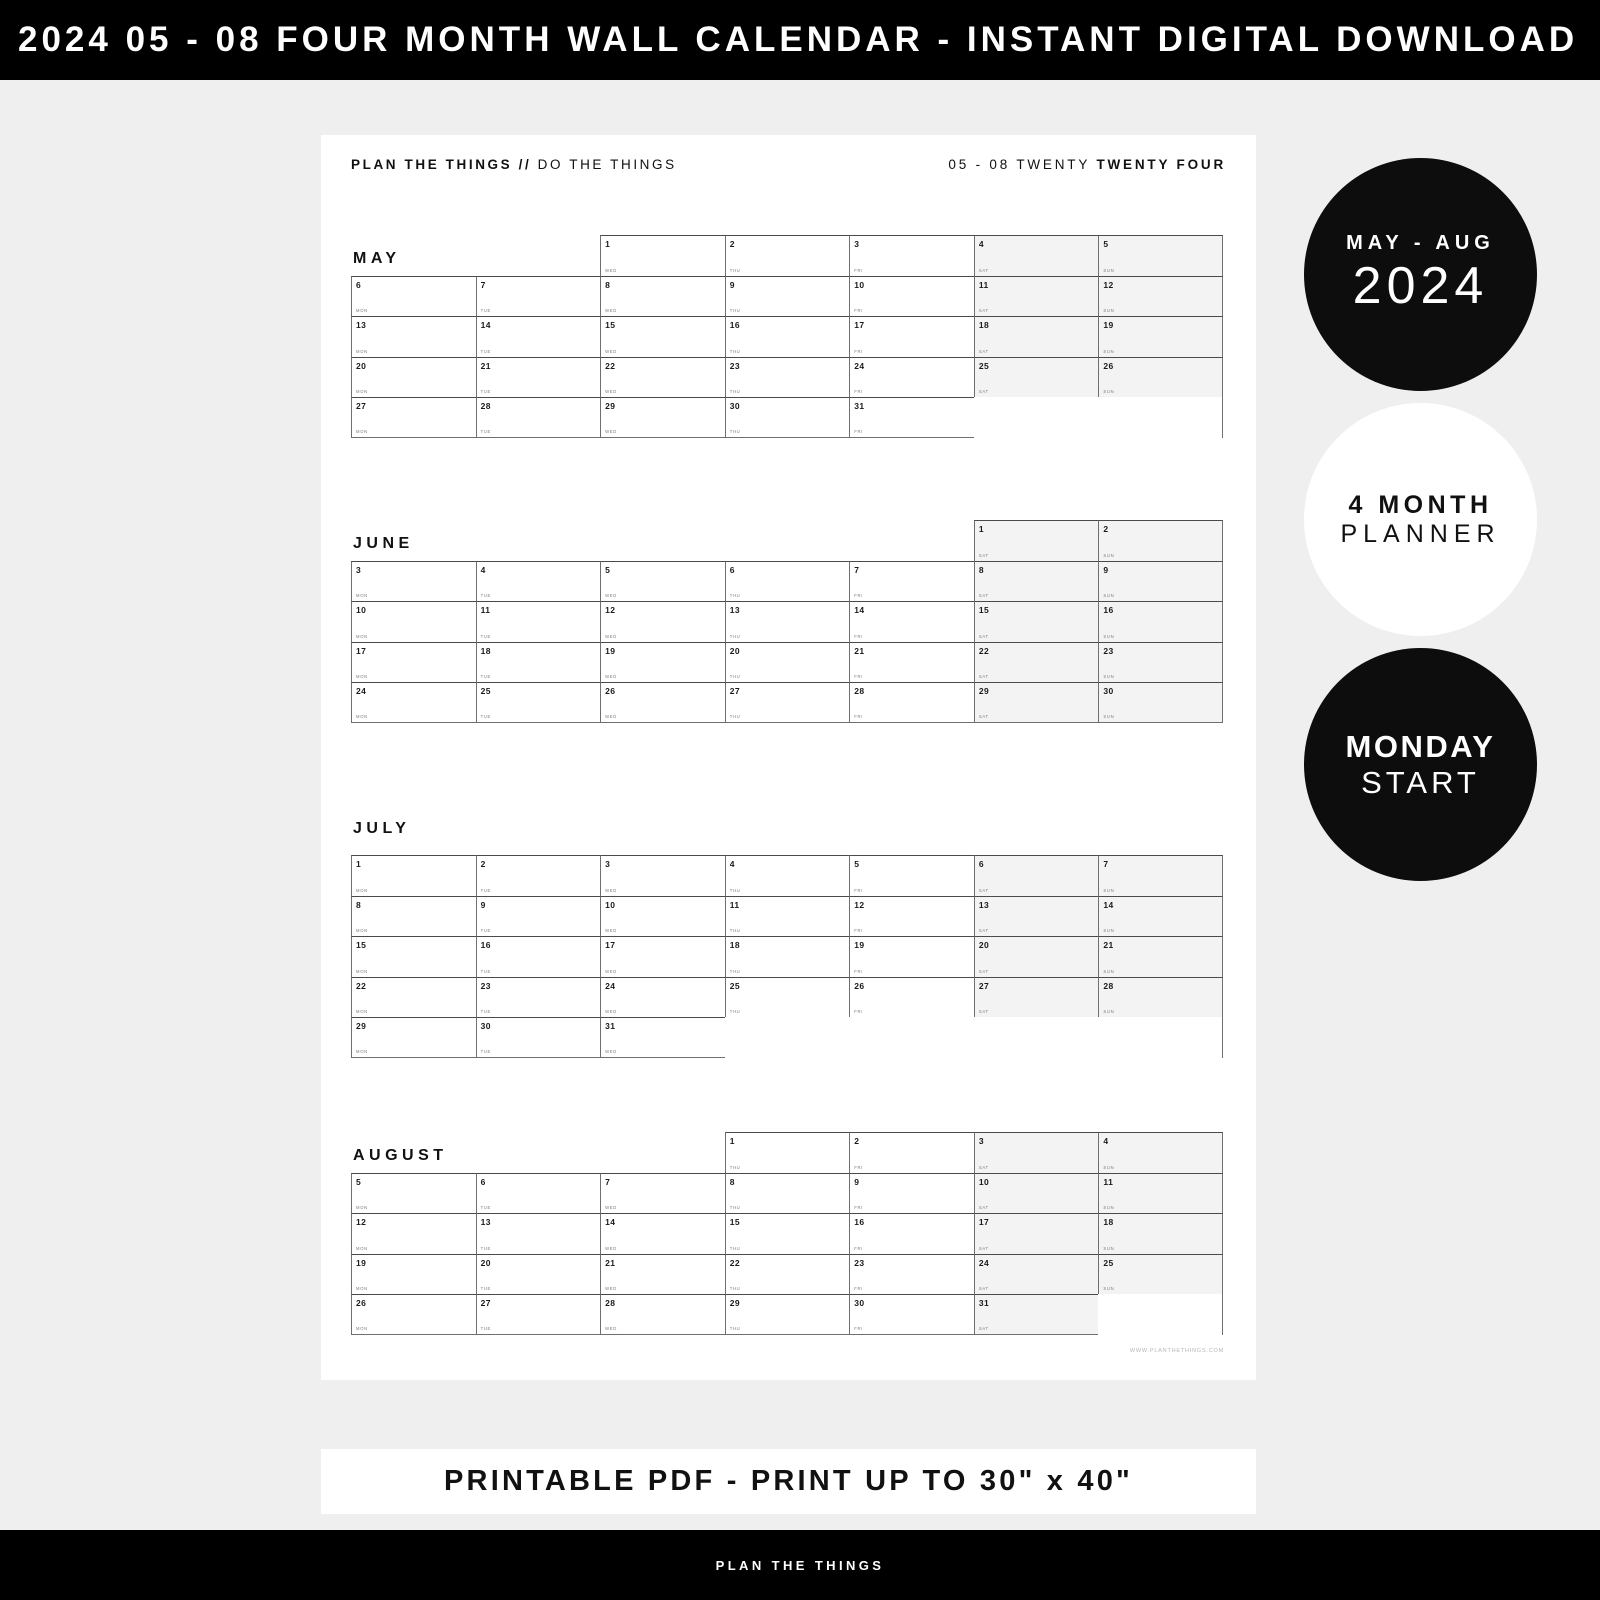 This screenshot has height=1600, width=1600. What do you see at coordinates (413, 1037) in the screenshot?
I see `day-cell: 29 MON` at bounding box center [413, 1037].